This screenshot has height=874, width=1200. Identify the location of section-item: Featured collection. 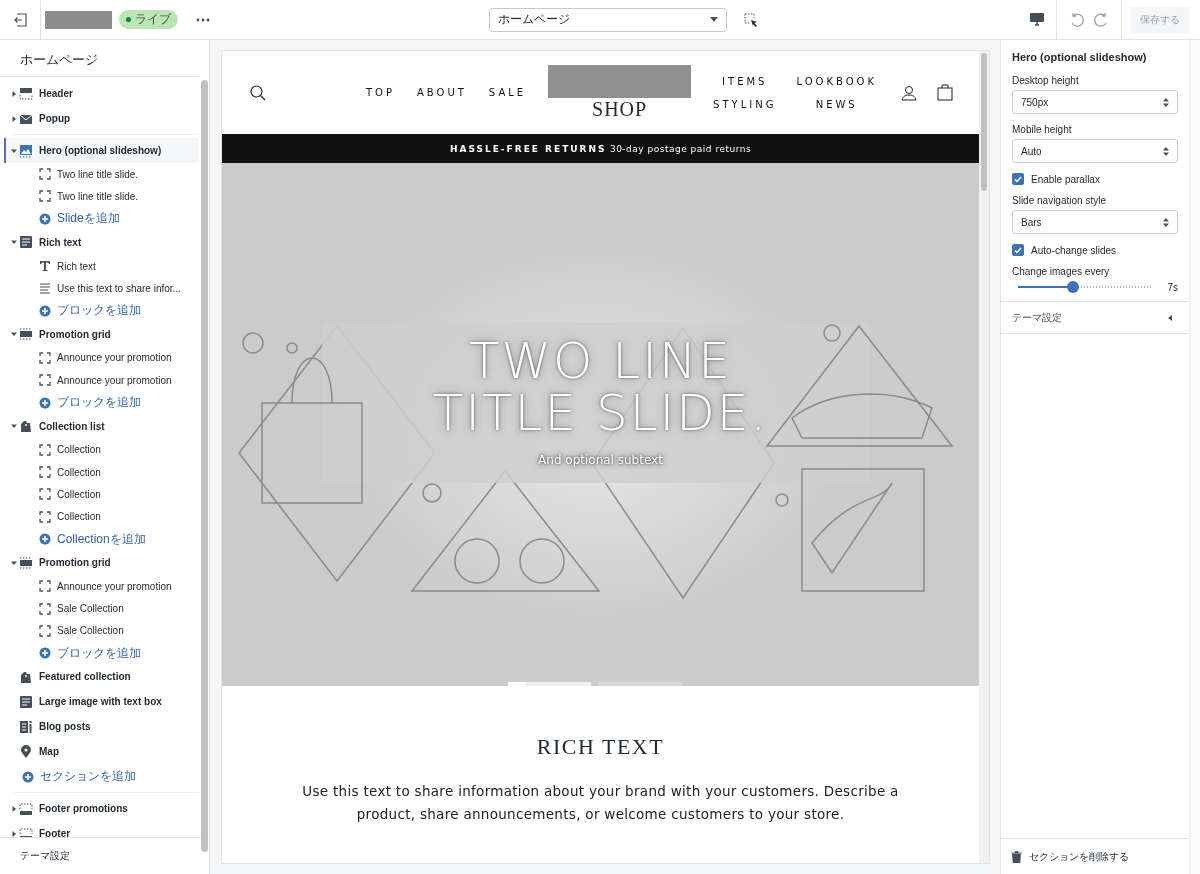
(101, 677).